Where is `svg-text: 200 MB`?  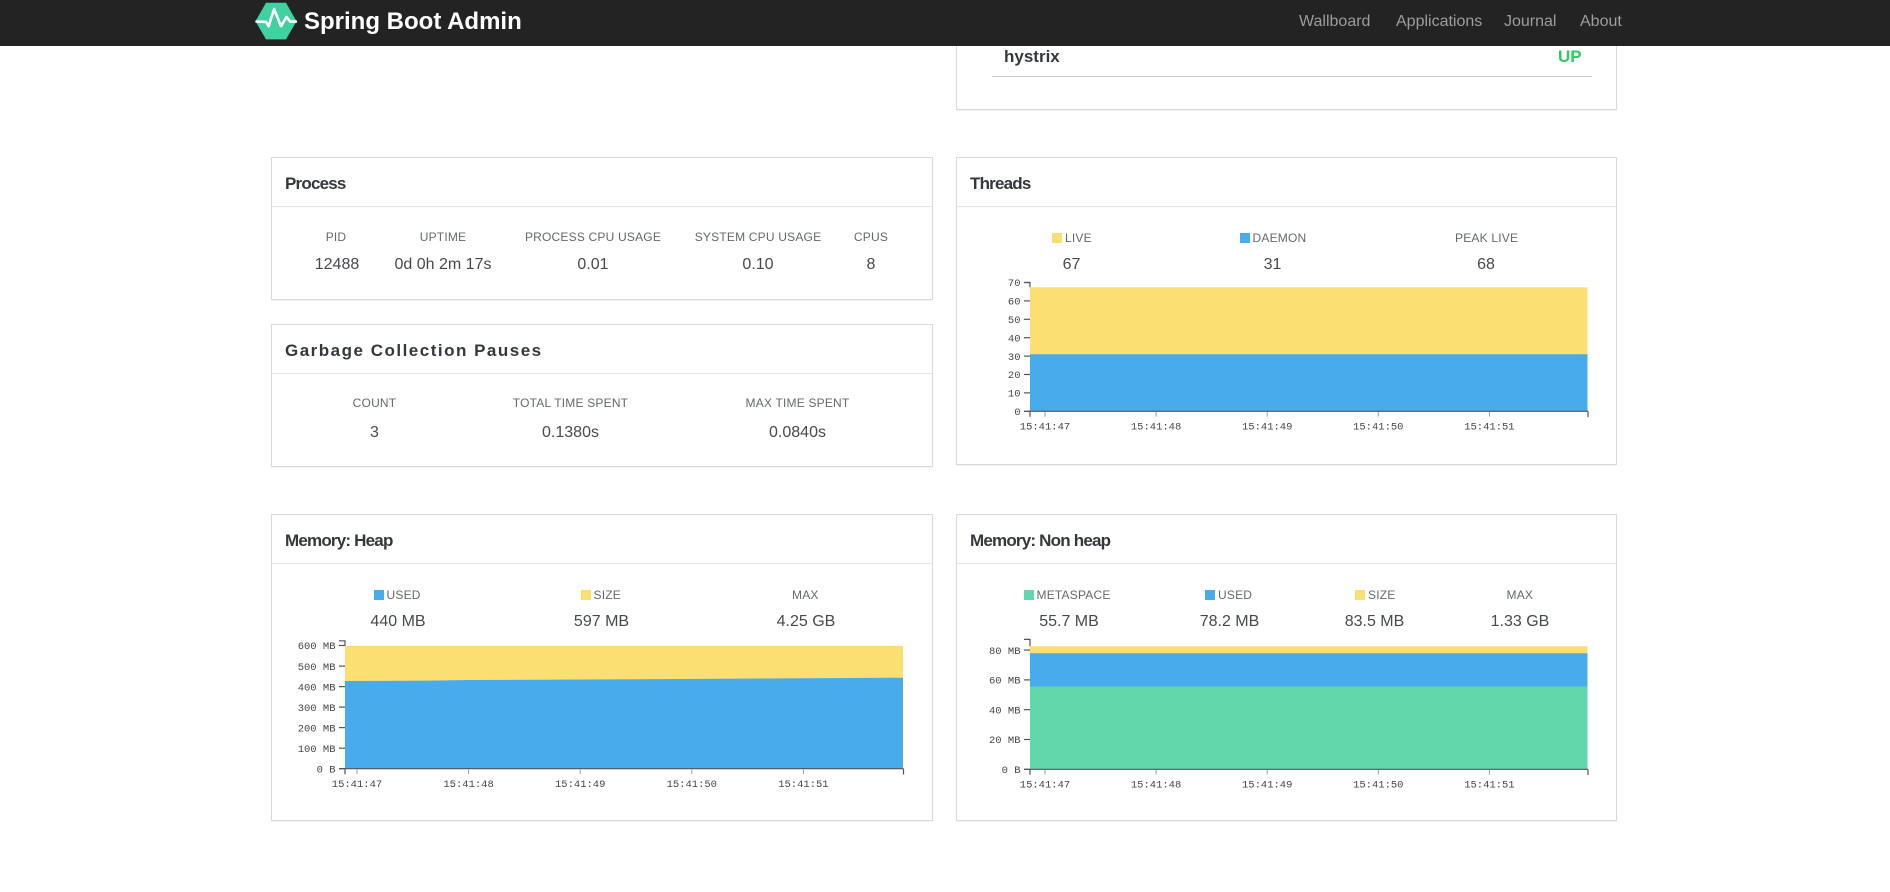
svg-text: 200 MB is located at coordinates (317, 729).